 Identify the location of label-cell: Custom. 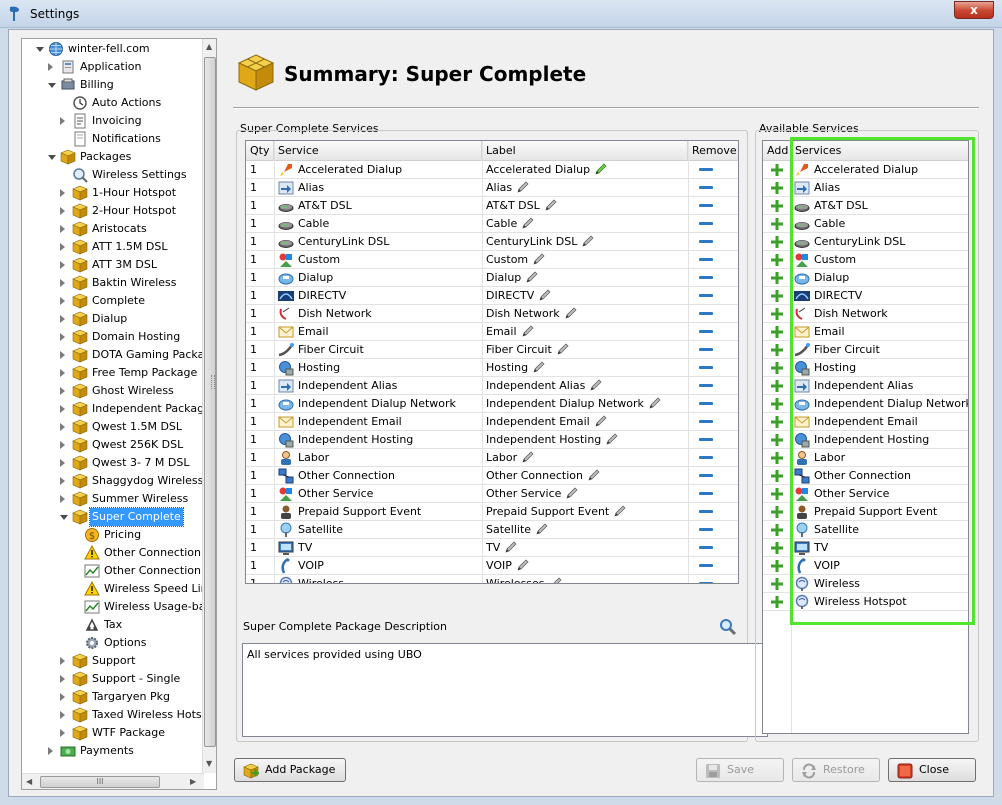
(586, 260).